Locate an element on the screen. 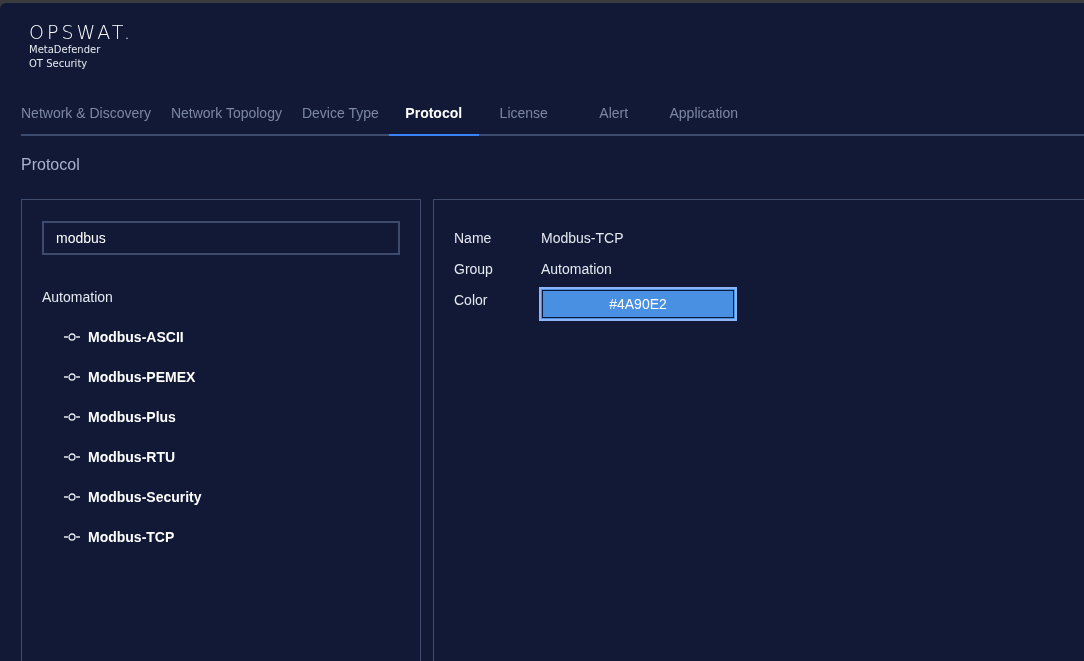 The image size is (1084, 661). protocol-item: Modbus-RTU is located at coordinates (132, 457).